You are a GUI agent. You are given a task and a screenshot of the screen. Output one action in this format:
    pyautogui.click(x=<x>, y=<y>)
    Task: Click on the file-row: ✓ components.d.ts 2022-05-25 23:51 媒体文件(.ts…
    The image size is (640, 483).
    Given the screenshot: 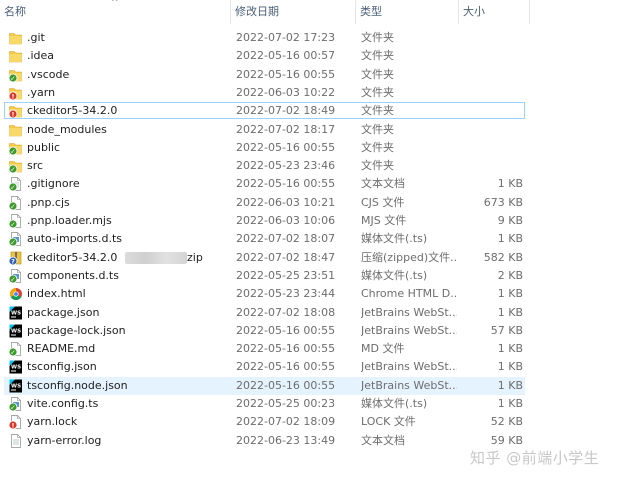 What is the action you would take?
    pyautogui.click(x=320, y=276)
    